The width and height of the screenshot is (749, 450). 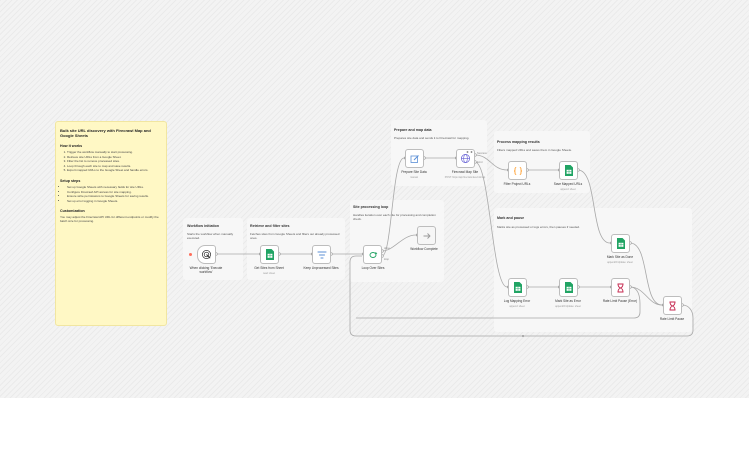 I want to click on node-label: Mark Site as Error, so click(x=568, y=301).